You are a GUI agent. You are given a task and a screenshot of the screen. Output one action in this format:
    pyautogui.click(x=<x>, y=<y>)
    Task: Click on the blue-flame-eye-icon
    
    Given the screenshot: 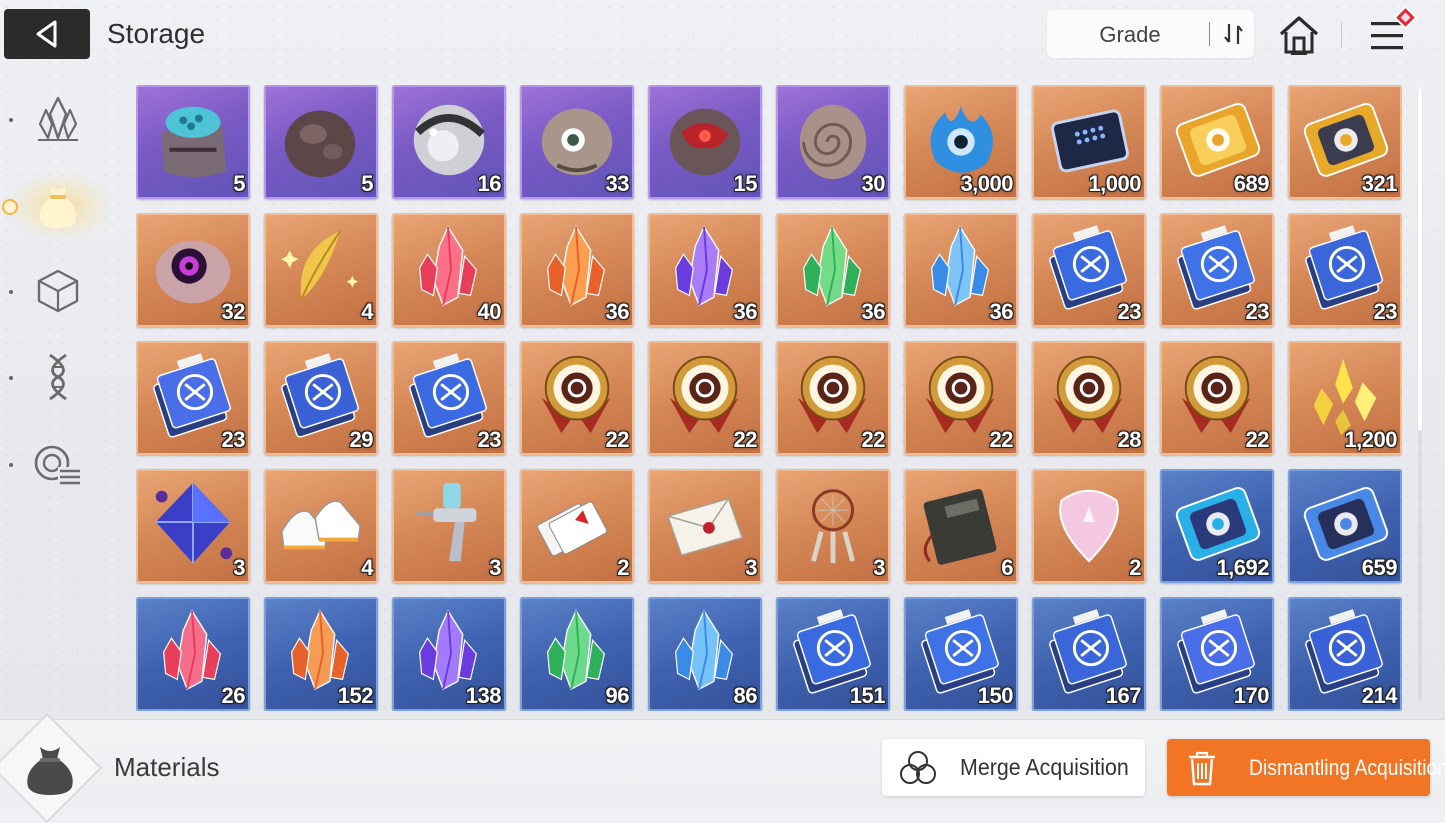 What is the action you would take?
    pyautogui.click(x=962, y=139)
    